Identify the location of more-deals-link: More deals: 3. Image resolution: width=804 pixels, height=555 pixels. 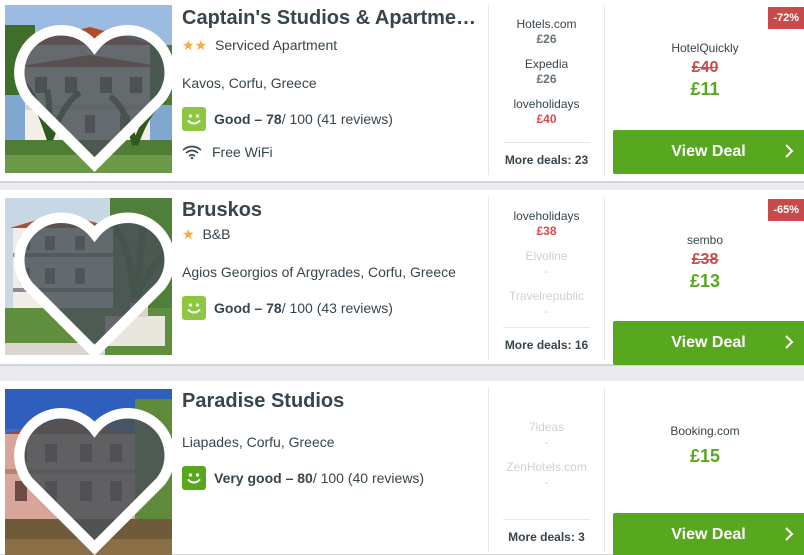
(546, 531).